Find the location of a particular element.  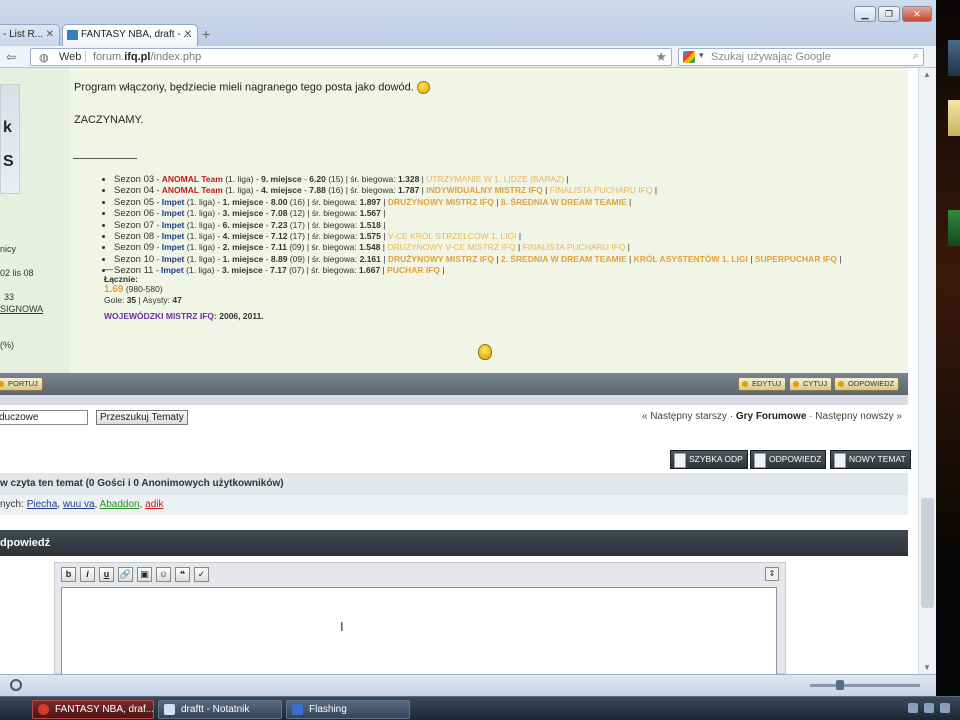

desktop-note-icon is located at coordinates (954, 118).